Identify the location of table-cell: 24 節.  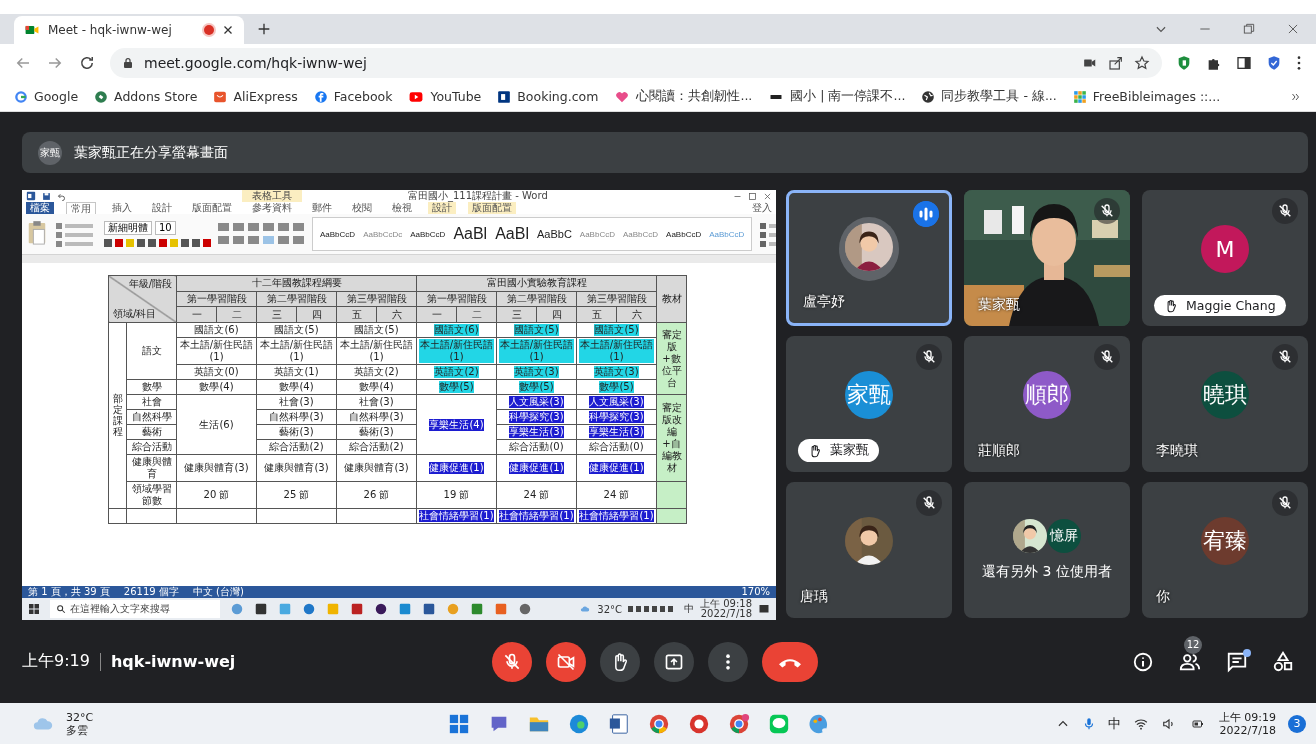
(536, 495).